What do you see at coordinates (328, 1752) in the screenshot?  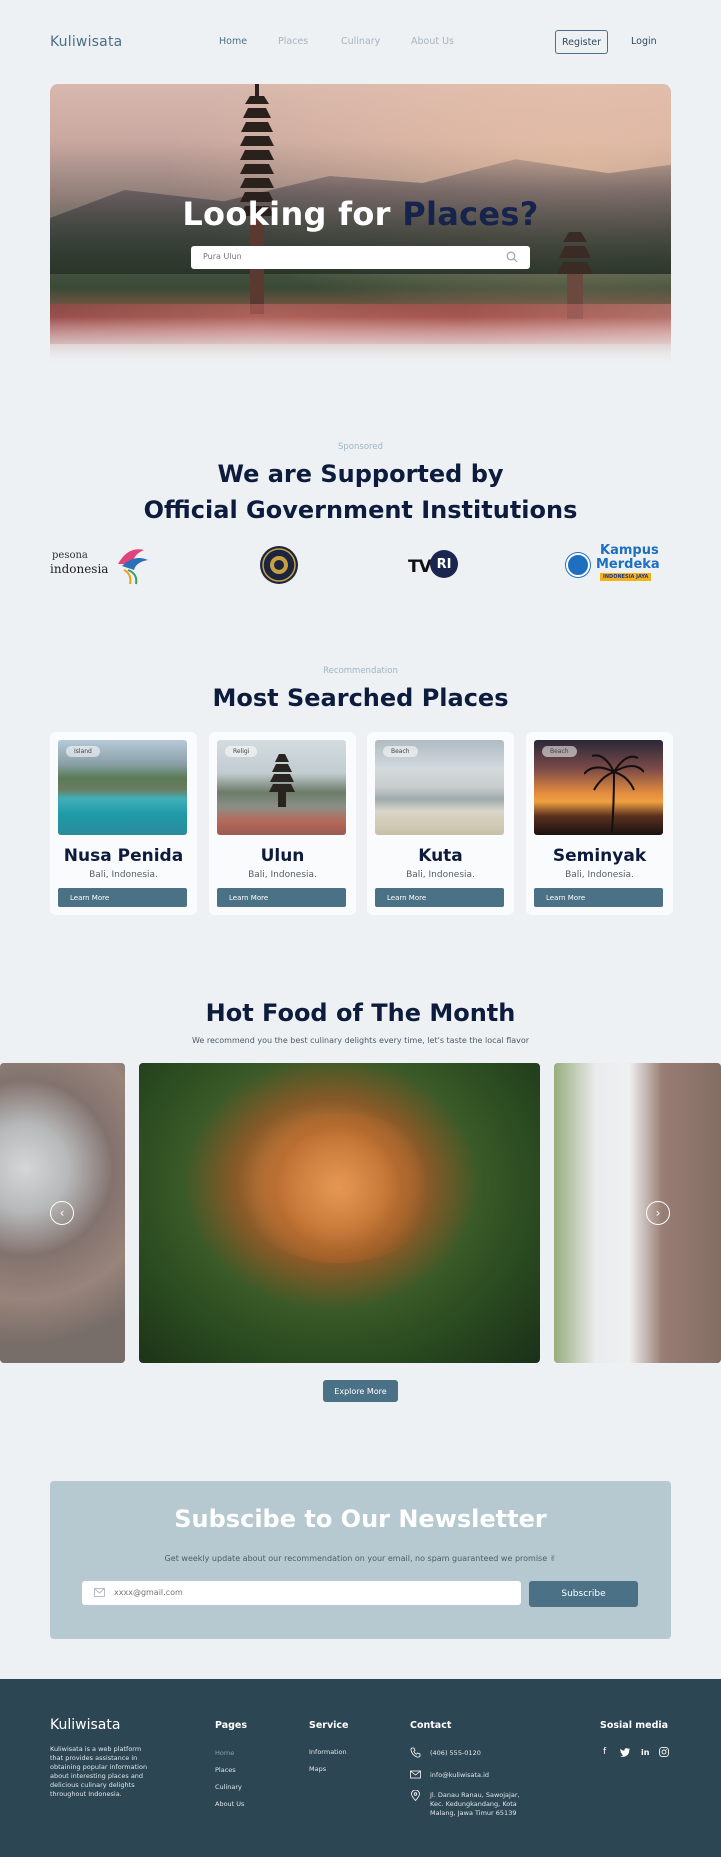 I see `footer-link-information: Information` at bounding box center [328, 1752].